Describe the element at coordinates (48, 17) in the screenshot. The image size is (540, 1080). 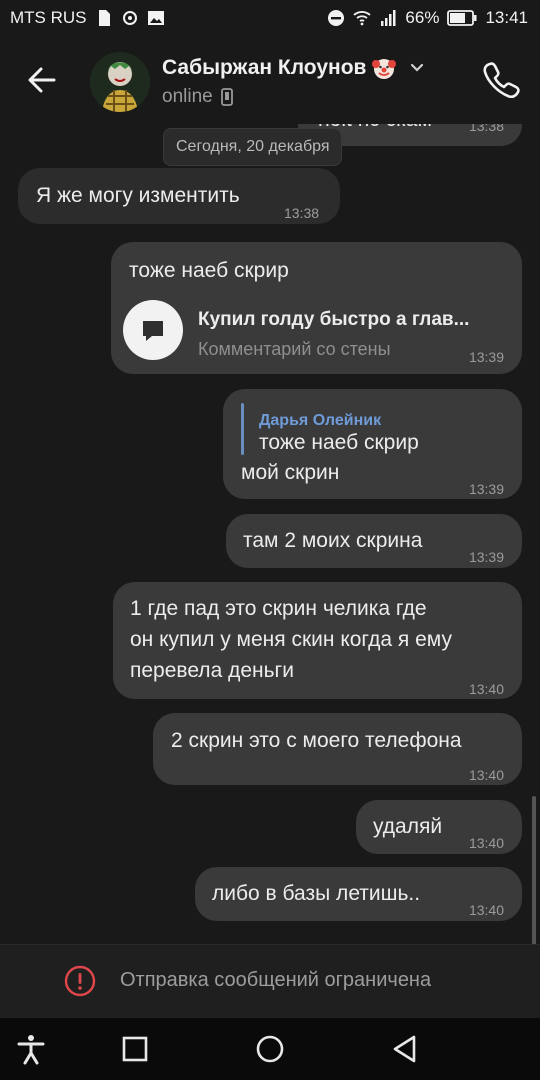
I see `carrier-label: MTS RUS` at that location.